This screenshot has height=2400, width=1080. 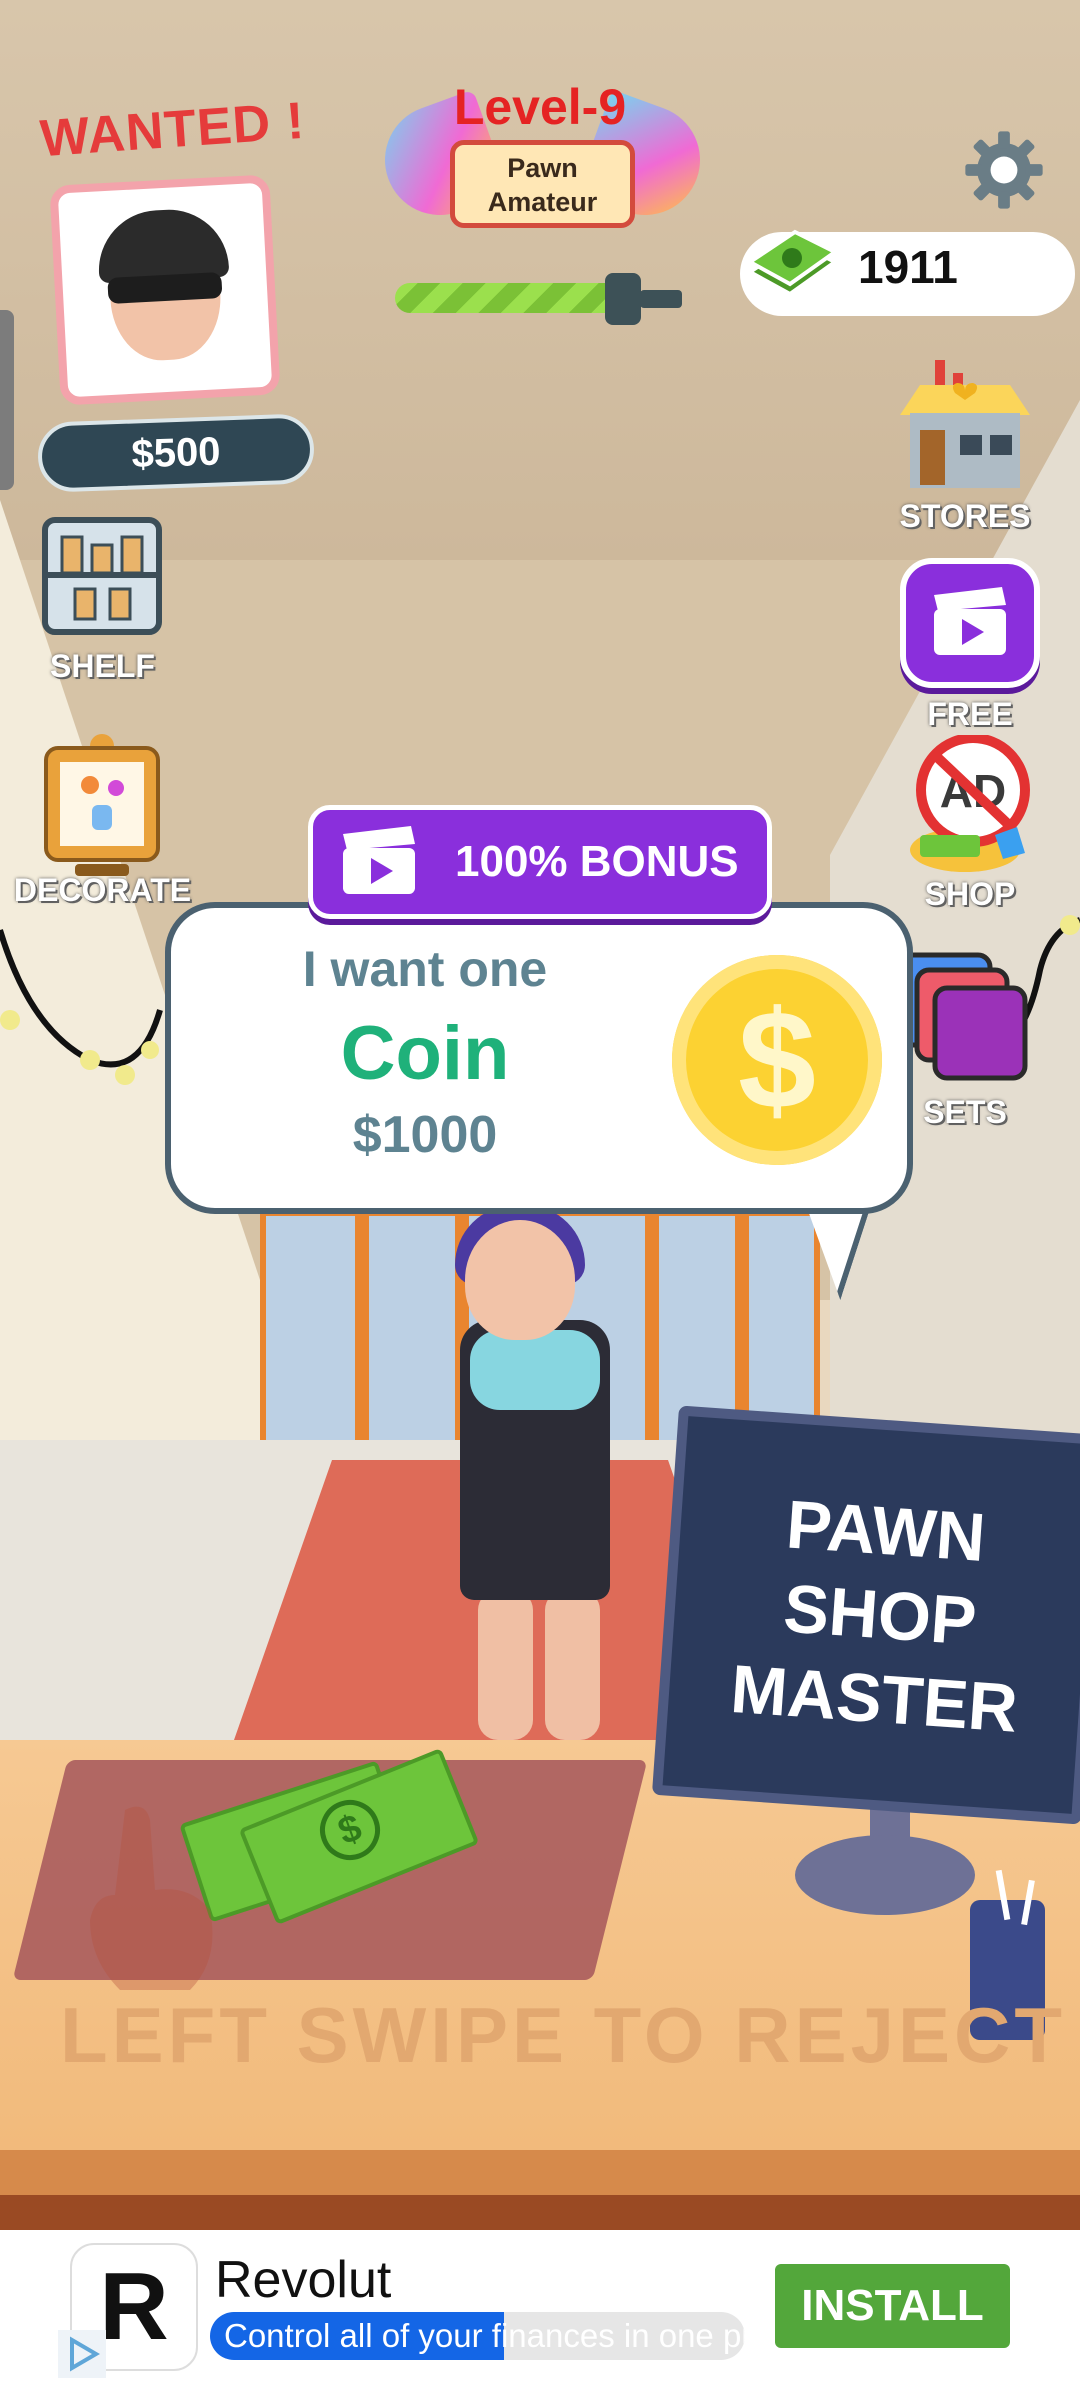 What do you see at coordinates (970, 805) in the screenshot?
I see `no-ads-icon: AD` at bounding box center [970, 805].